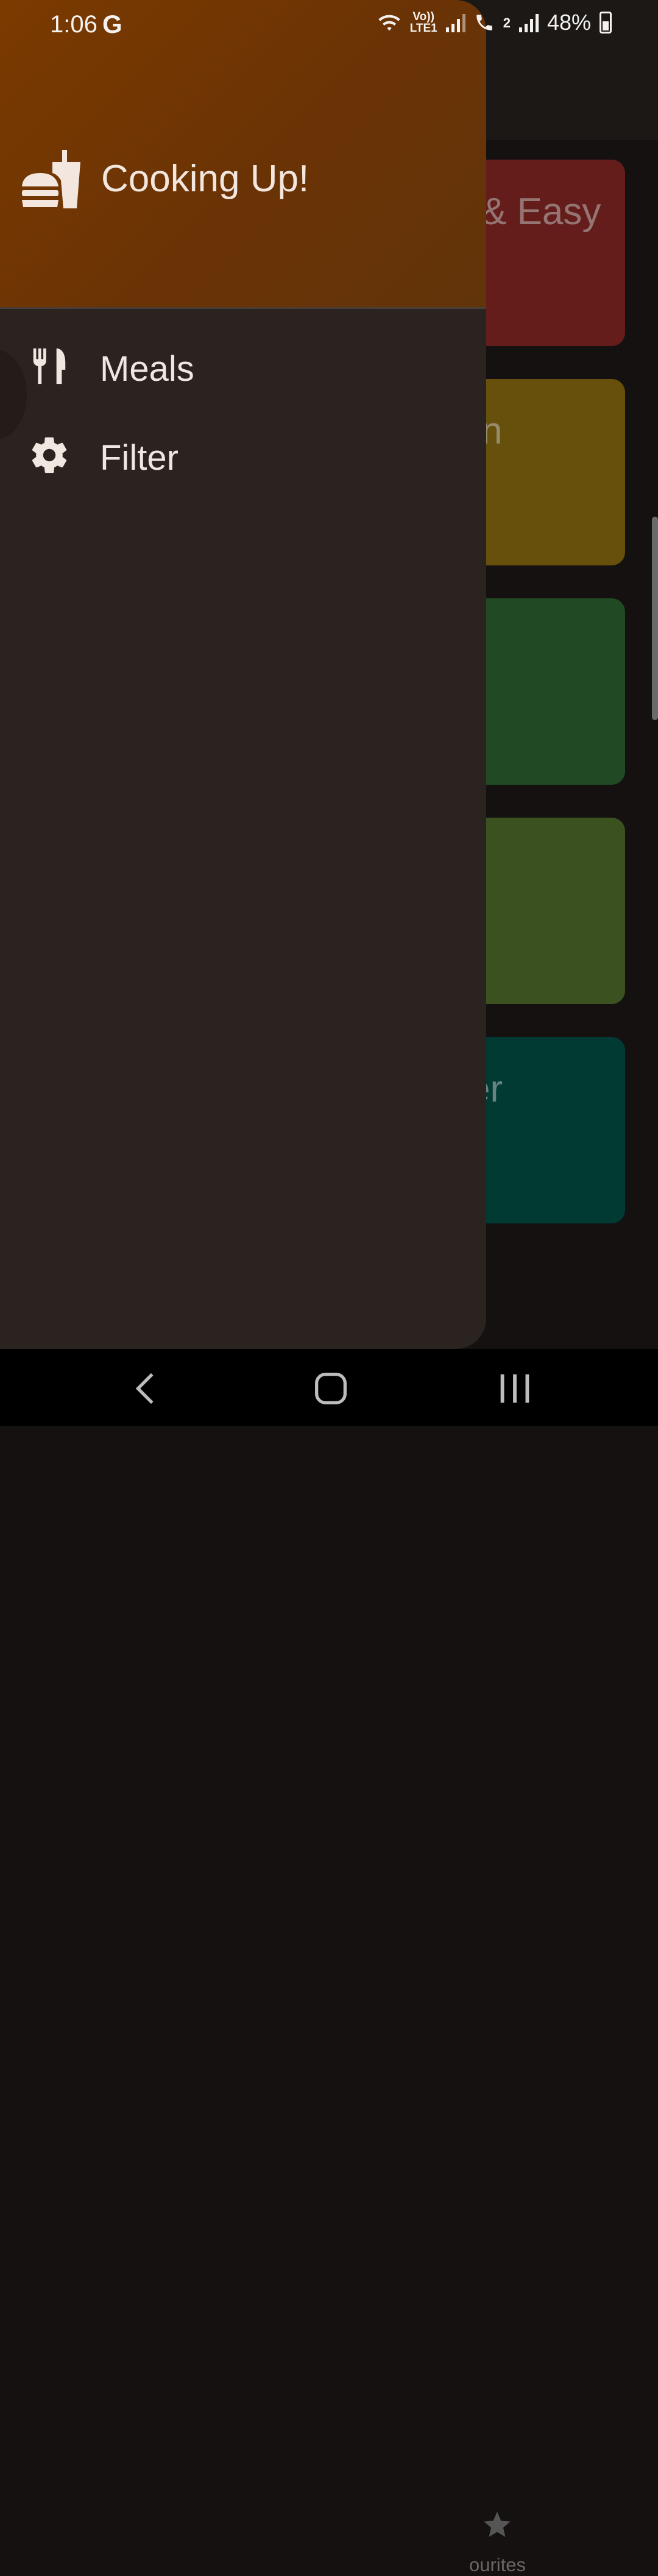 This screenshot has height=2576, width=658. What do you see at coordinates (655, 618) in the screenshot?
I see `scrollbar` at bounding box center [655, 618].